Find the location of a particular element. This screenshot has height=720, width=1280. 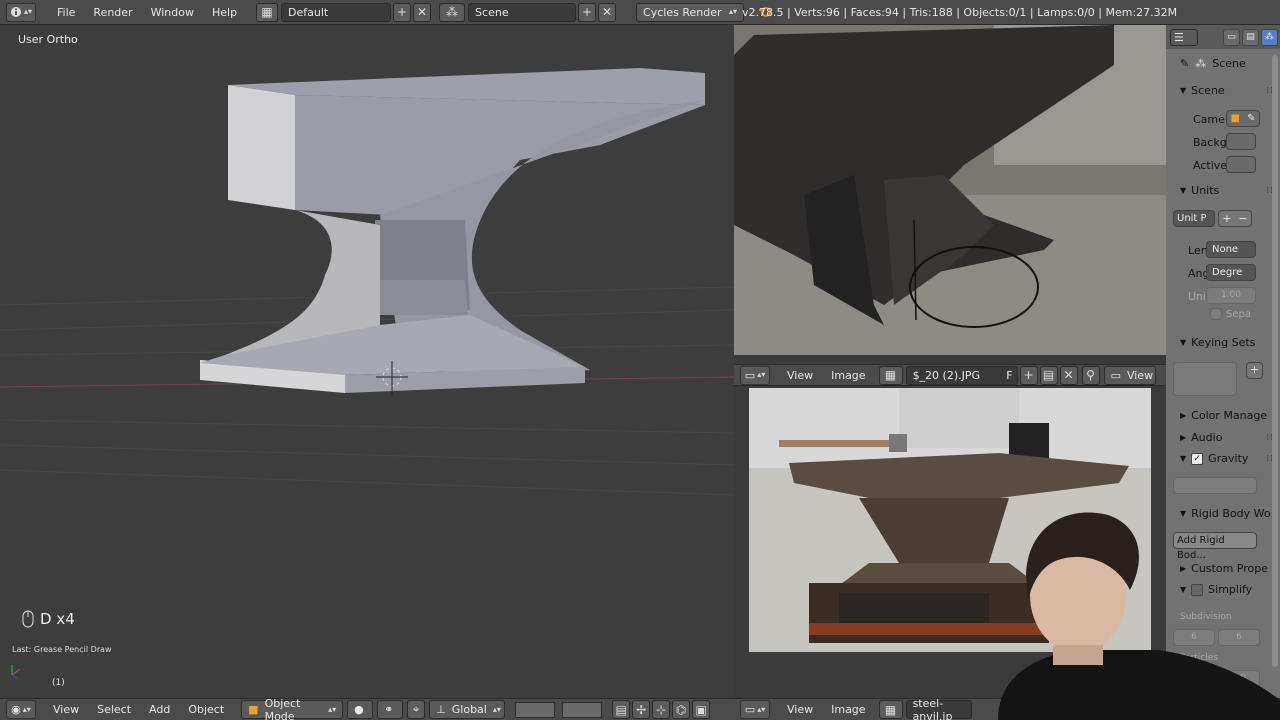

info-editor-type-button: ▴▾ is located at coordinates (21, 12).